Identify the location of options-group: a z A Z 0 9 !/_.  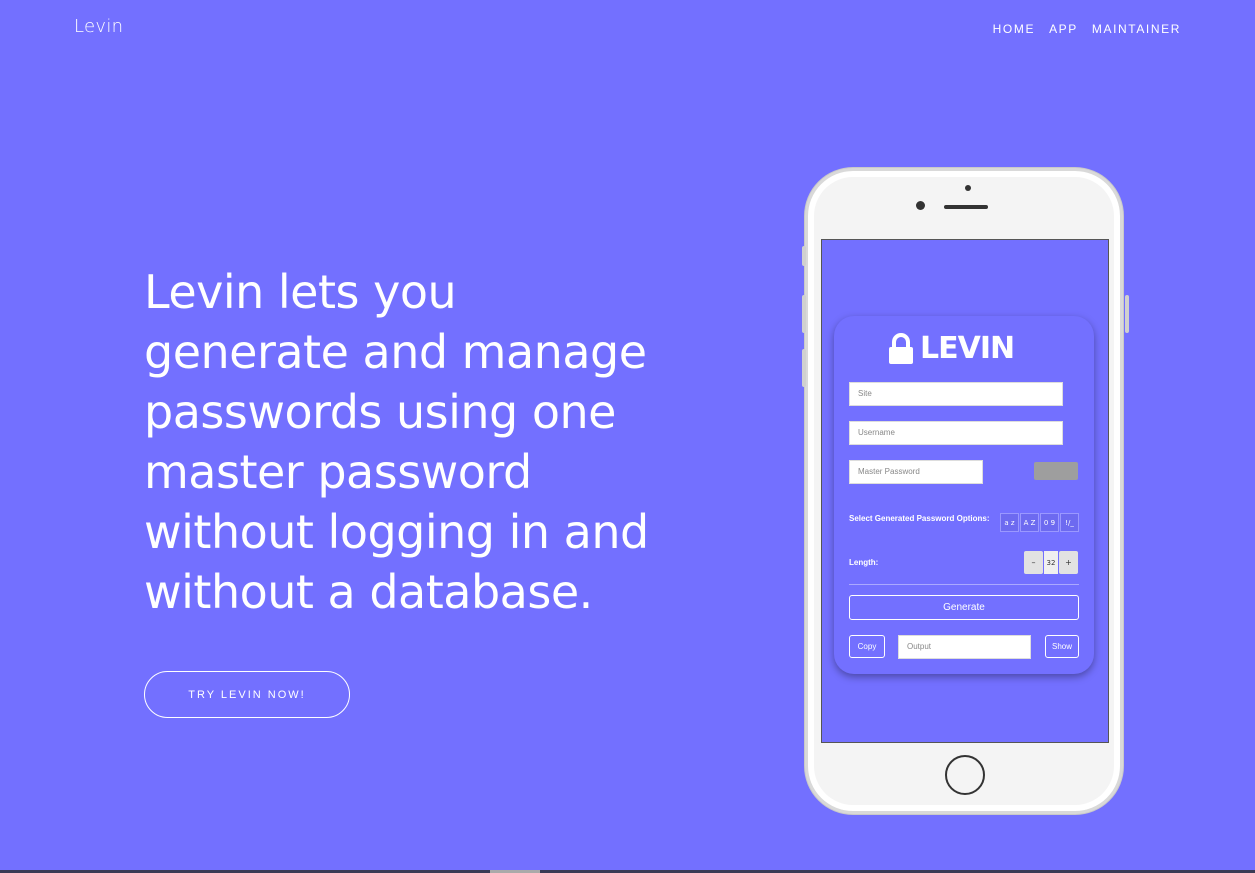
(1039, 522).